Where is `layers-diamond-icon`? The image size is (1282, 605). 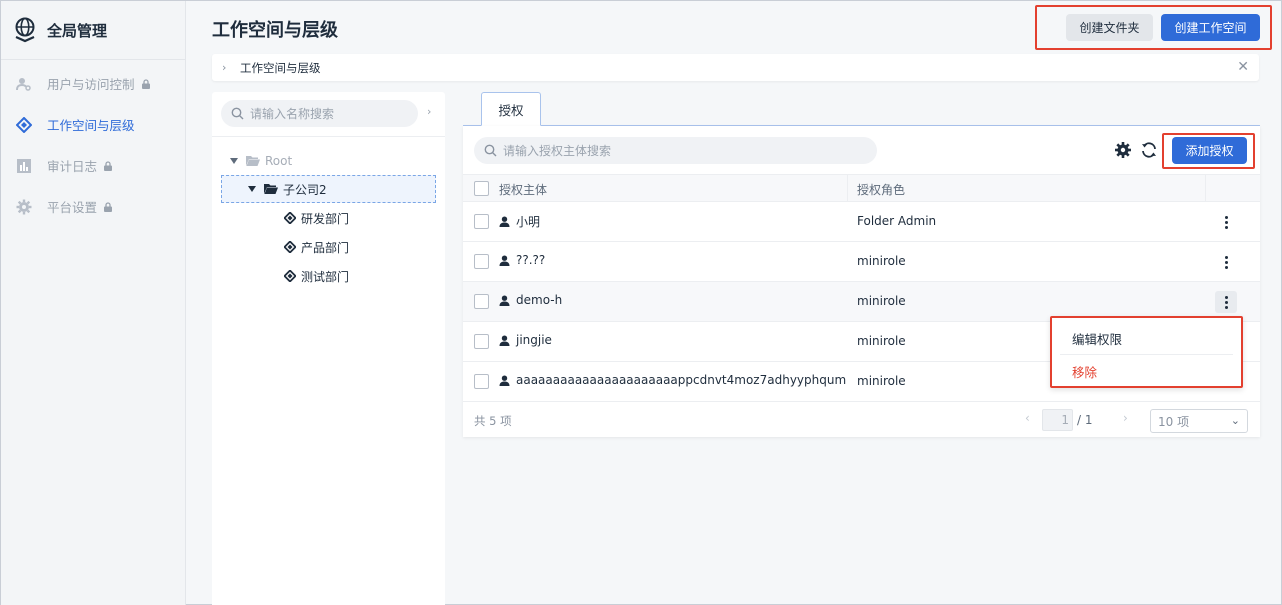 layers-diamond-icon is located at coordinates (24, 125).